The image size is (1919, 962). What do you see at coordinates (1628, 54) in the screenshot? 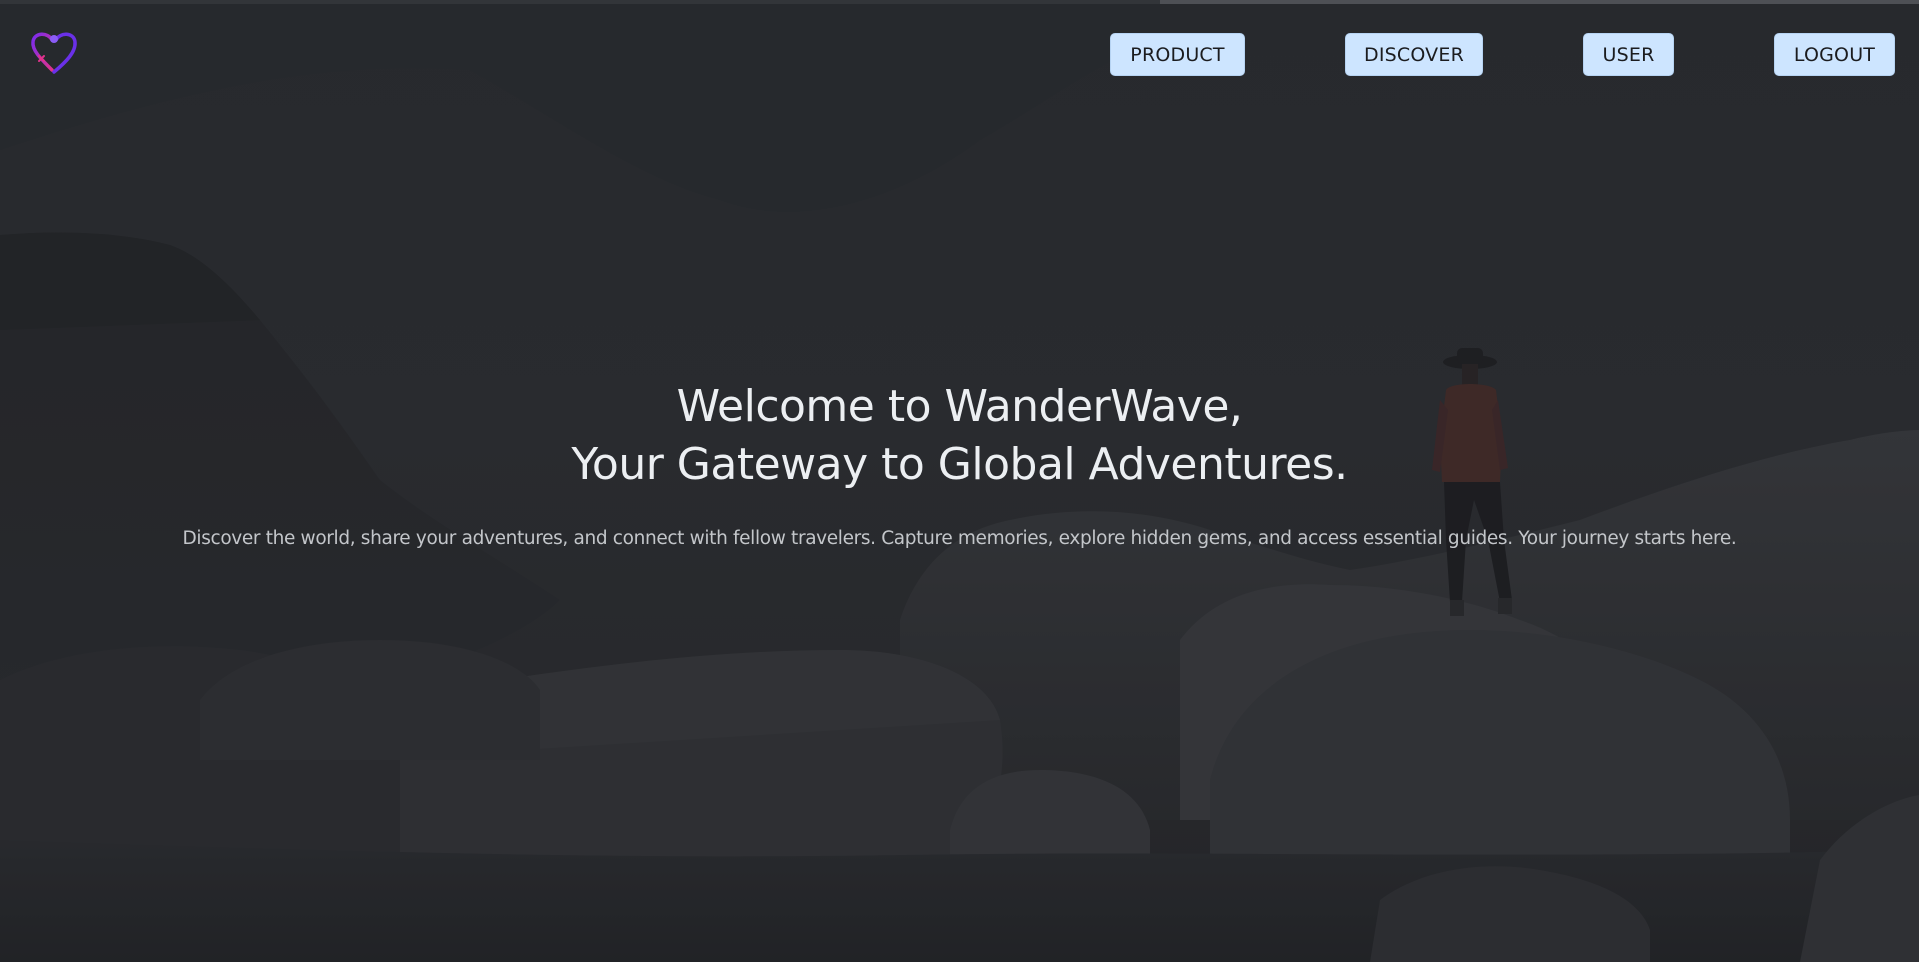
I see `nav-user-button: USER` at bounding box center [1628, 54].